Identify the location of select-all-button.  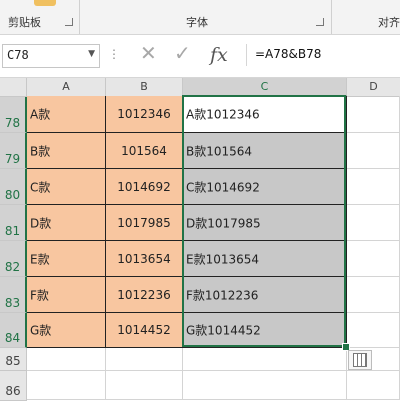
(13, 87).